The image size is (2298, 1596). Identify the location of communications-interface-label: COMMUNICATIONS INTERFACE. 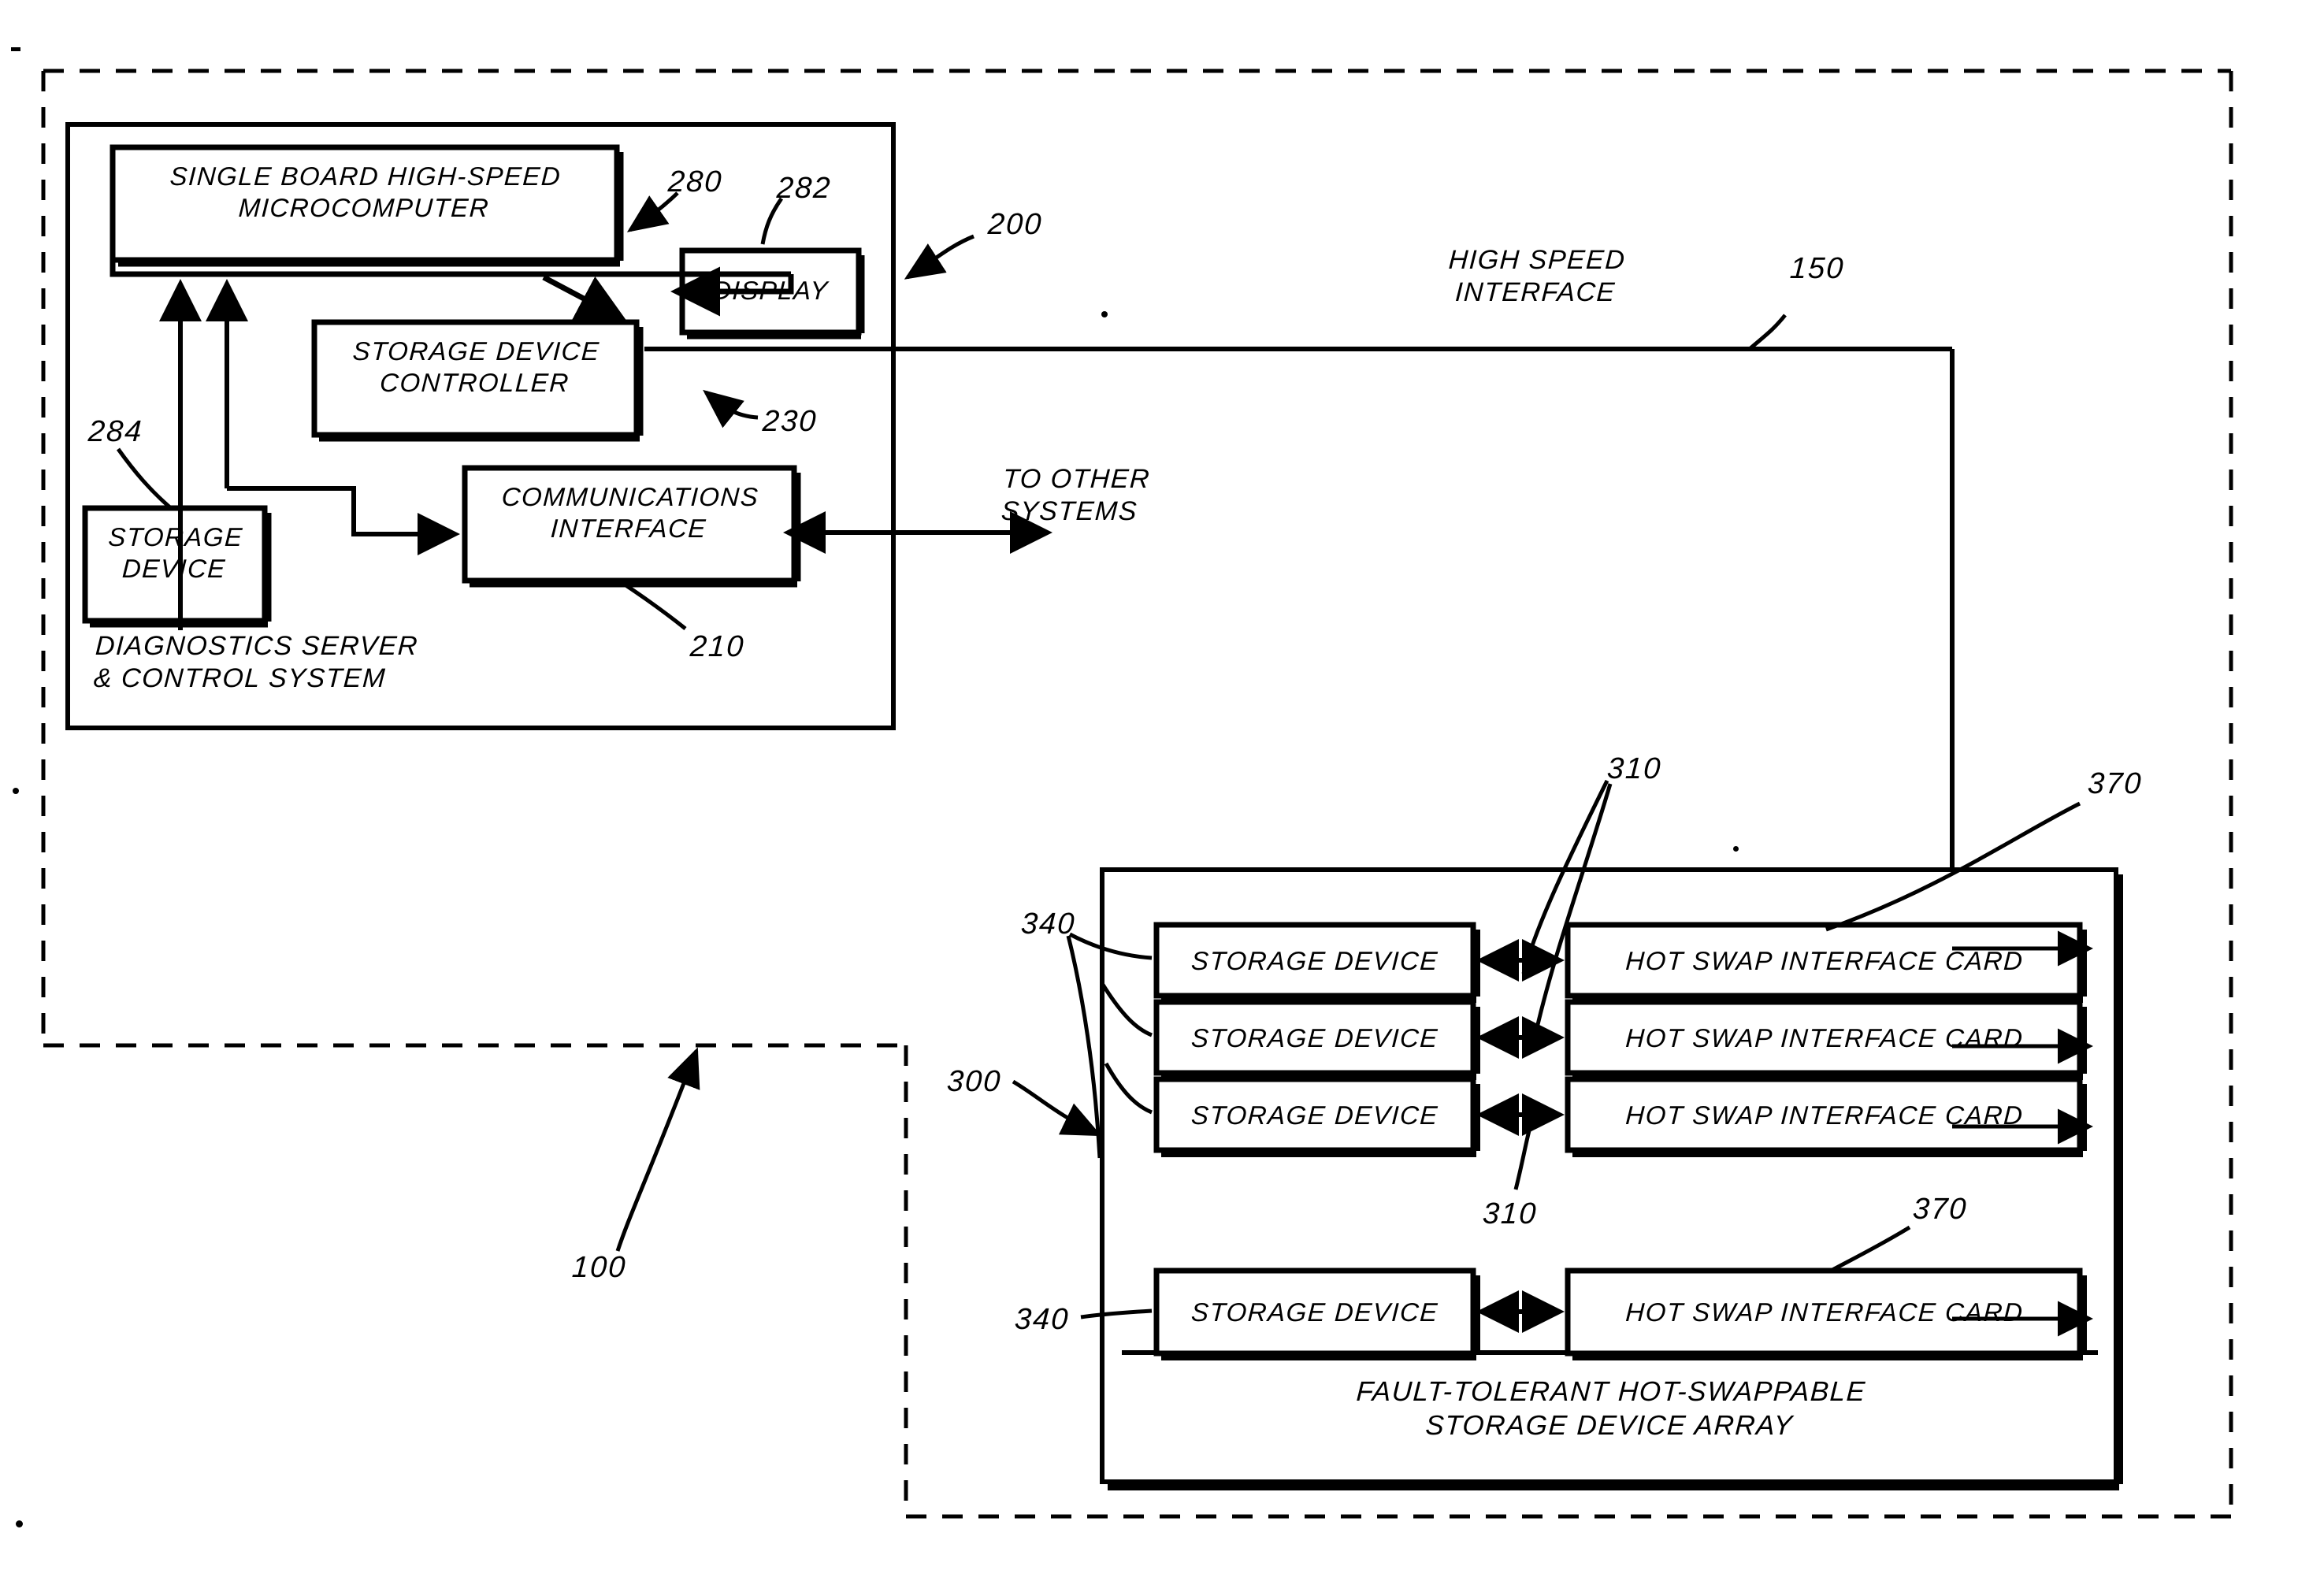
(630, 513).